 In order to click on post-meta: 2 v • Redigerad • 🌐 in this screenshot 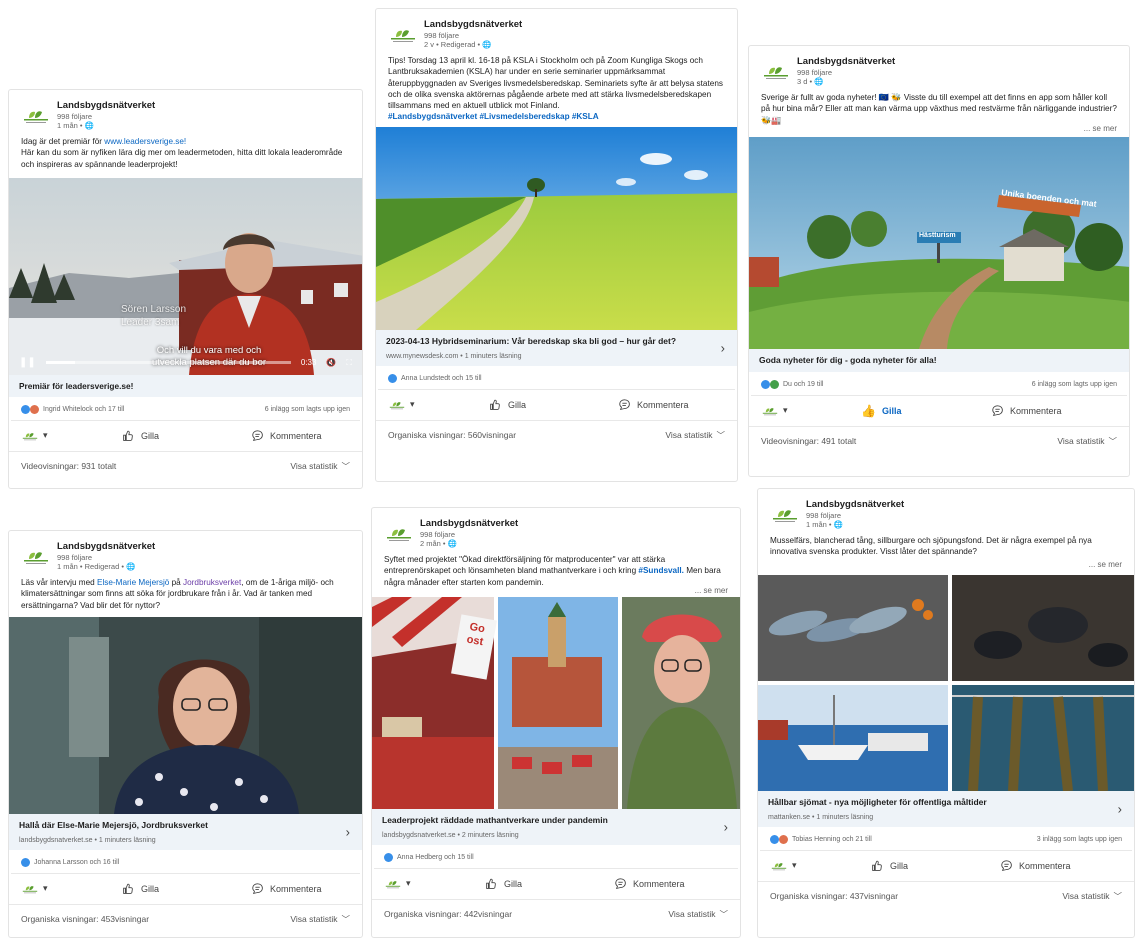, I will do `click(458, 44)`.